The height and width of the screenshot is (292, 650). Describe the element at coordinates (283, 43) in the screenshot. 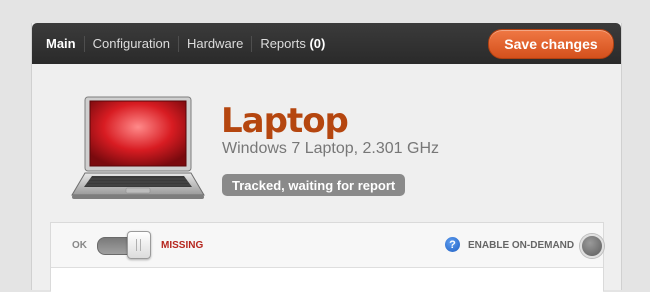

I see `tab-reports-label: Reports` at that location.